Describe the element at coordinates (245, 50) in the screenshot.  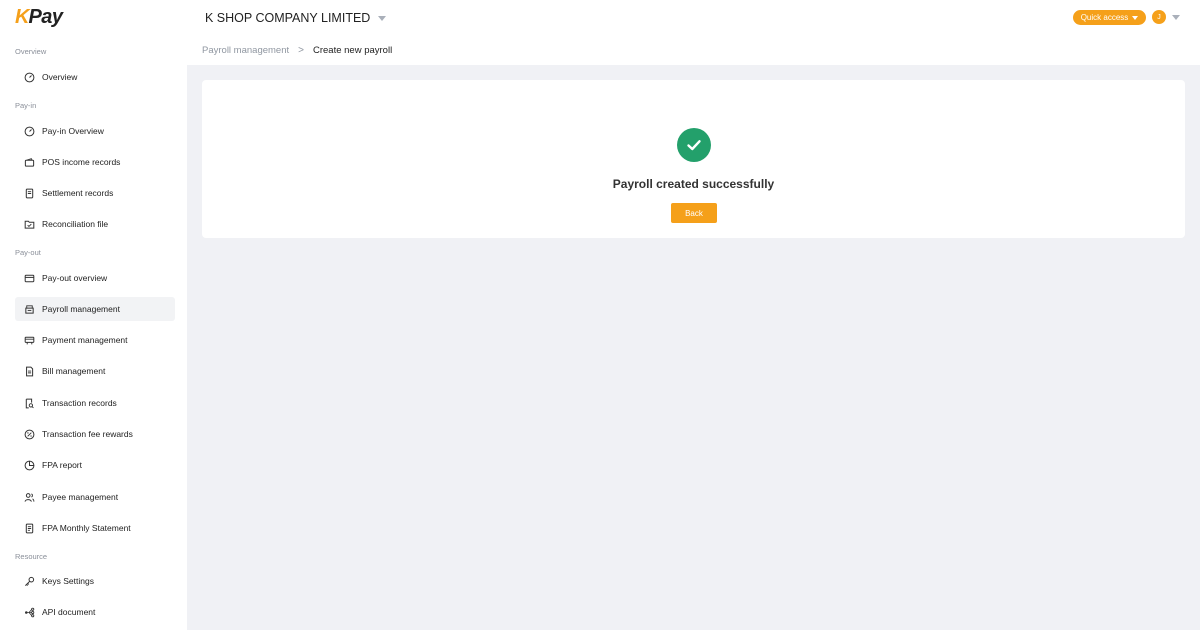
I see `breadcrumb-payroll-management: Payroll management` at that location.